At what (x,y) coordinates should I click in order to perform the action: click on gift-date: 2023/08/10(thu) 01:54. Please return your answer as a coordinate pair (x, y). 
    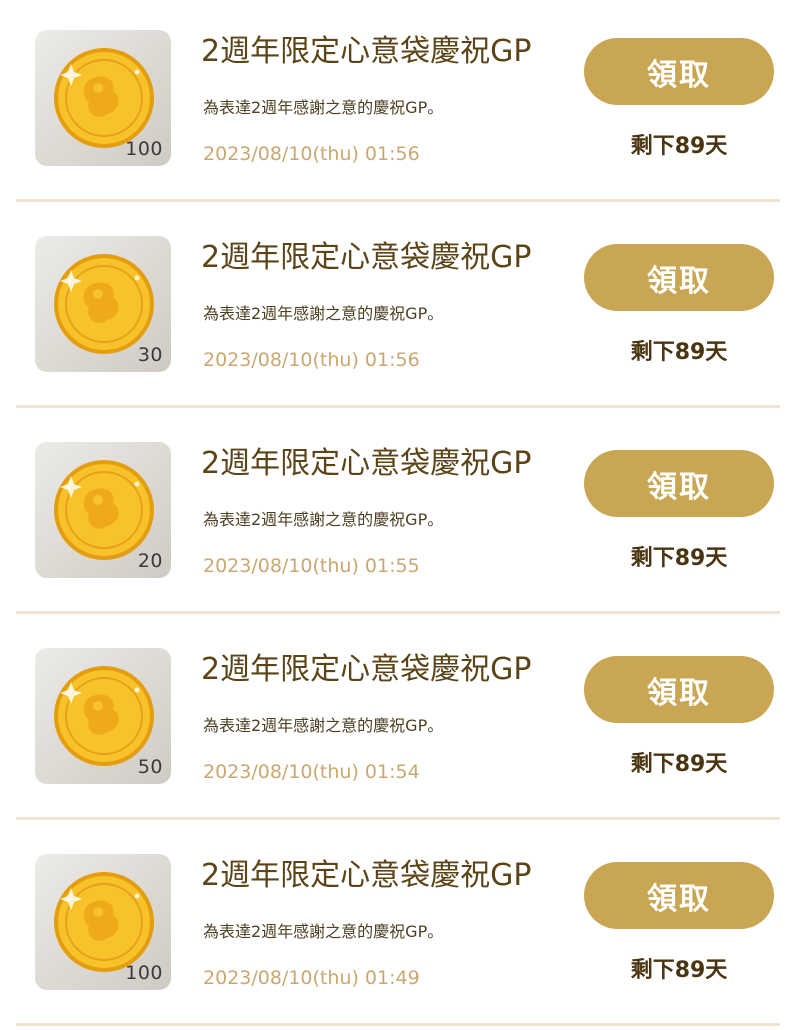
    Looking at the image, I should click on (311, 772).